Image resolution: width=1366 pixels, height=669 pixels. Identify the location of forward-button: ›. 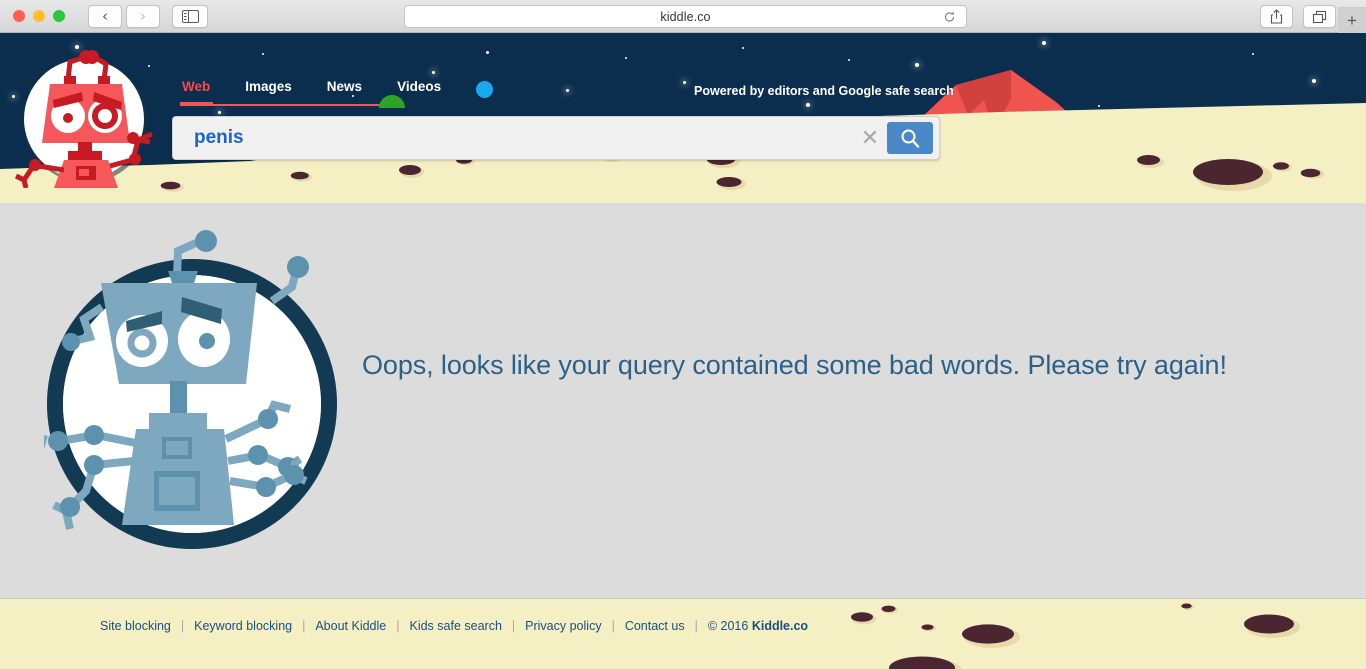
(143, 16).